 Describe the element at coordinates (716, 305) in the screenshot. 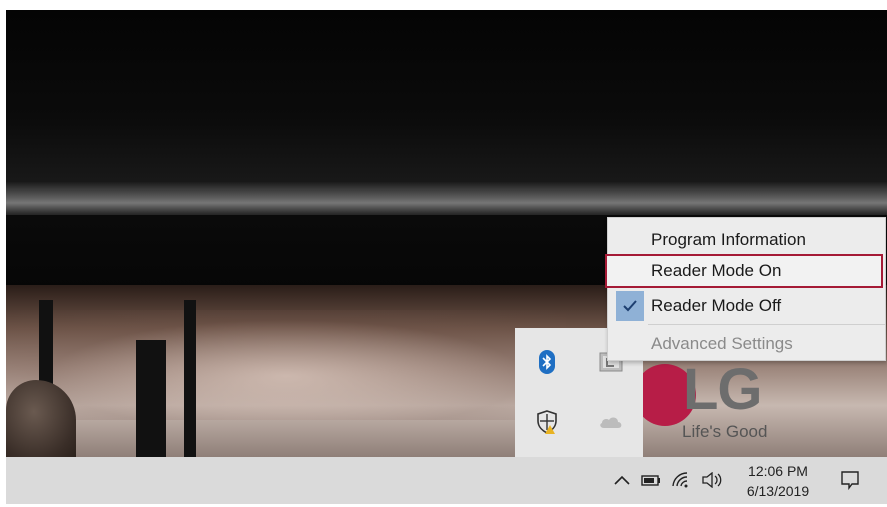

I see `menu-item-label: Reader Mode Off` at that location.